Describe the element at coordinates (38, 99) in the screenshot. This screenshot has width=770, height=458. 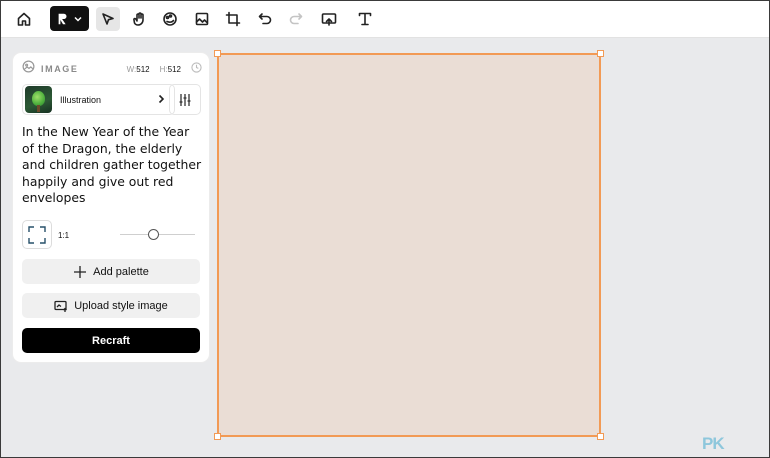
I see `style-thumbnail` at that location.